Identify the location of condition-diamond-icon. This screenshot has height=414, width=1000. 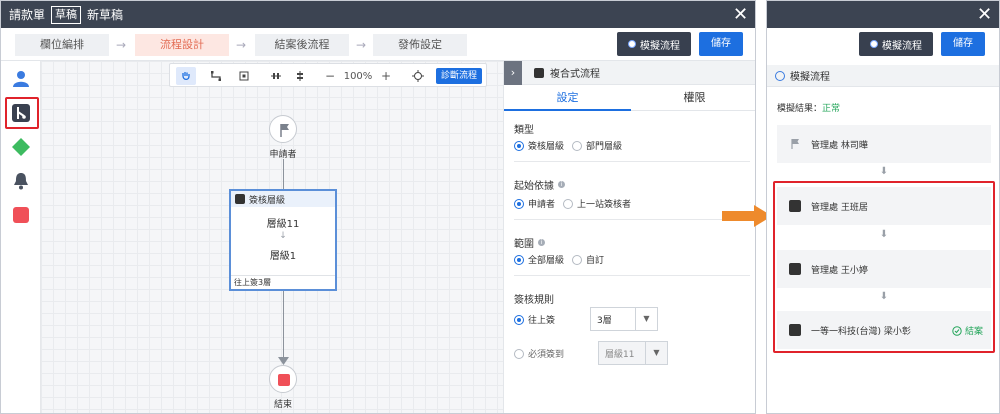
(21, 147).